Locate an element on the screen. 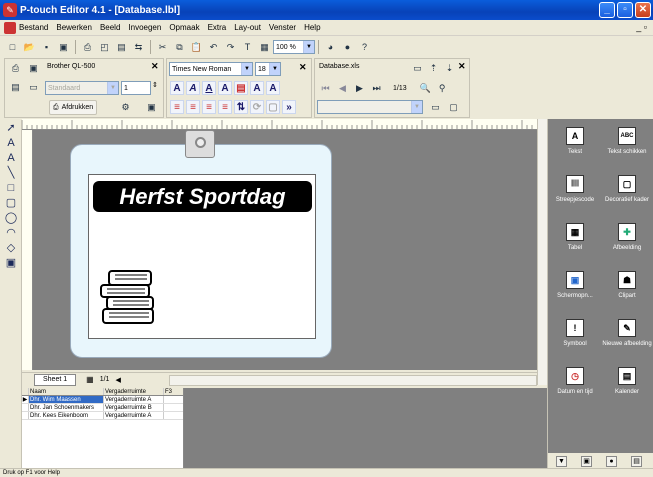 The image size is (653, 477). text-effect-icon: ▤ is located at coordinates (241, 88).